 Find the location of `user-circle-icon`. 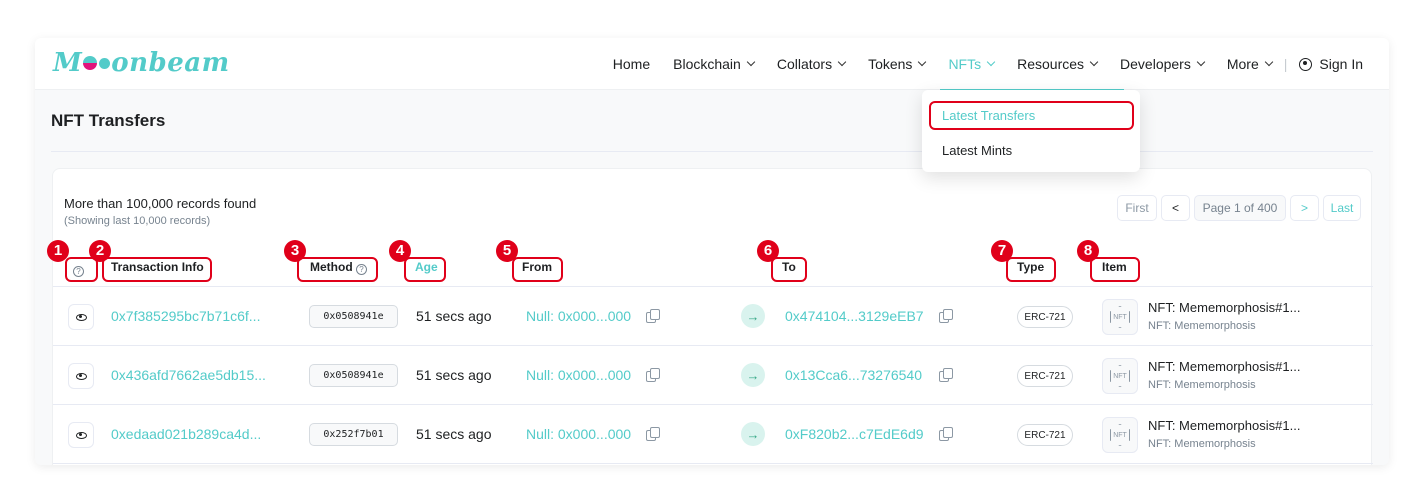

user-circle-icon is located at coordinates (1306, 64).